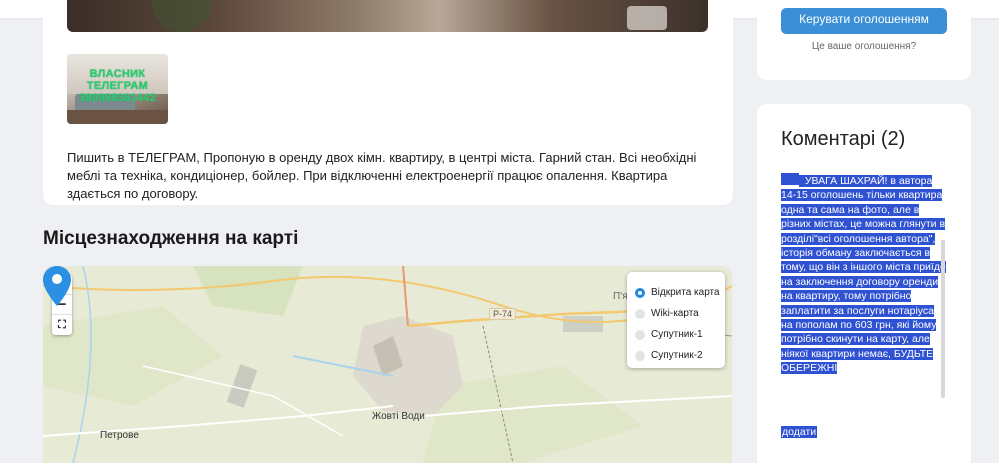  What do you see at coordinates (864, 40) in the screenshot?
I see `owner-card: Керувати оголошенням Це ваше оголошення?` at bounding box center [864, 40].